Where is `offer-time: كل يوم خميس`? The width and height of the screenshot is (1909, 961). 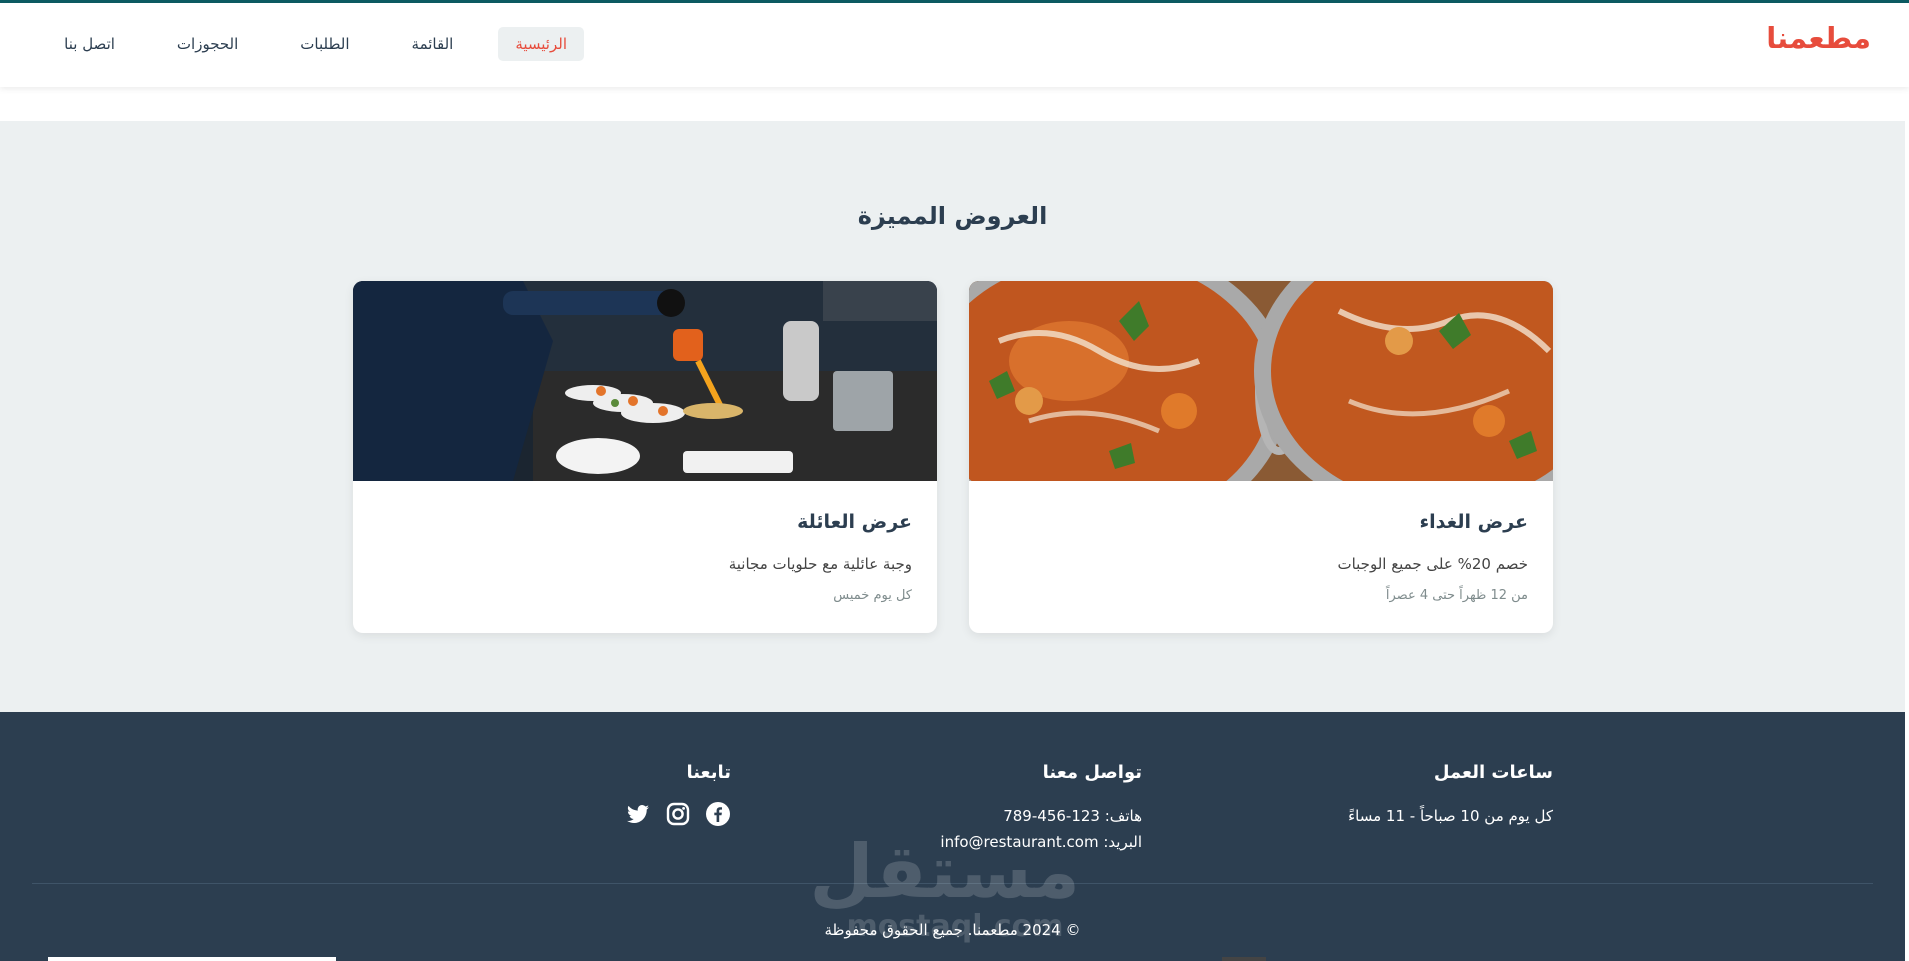
offer-time: كل يوم خميس is located at coordinates (872, 595).